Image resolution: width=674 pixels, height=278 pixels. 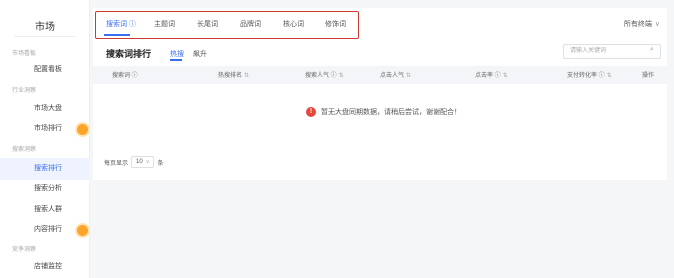 I want to click on tab-core-words: 核心词, so click(x=293, y=24).